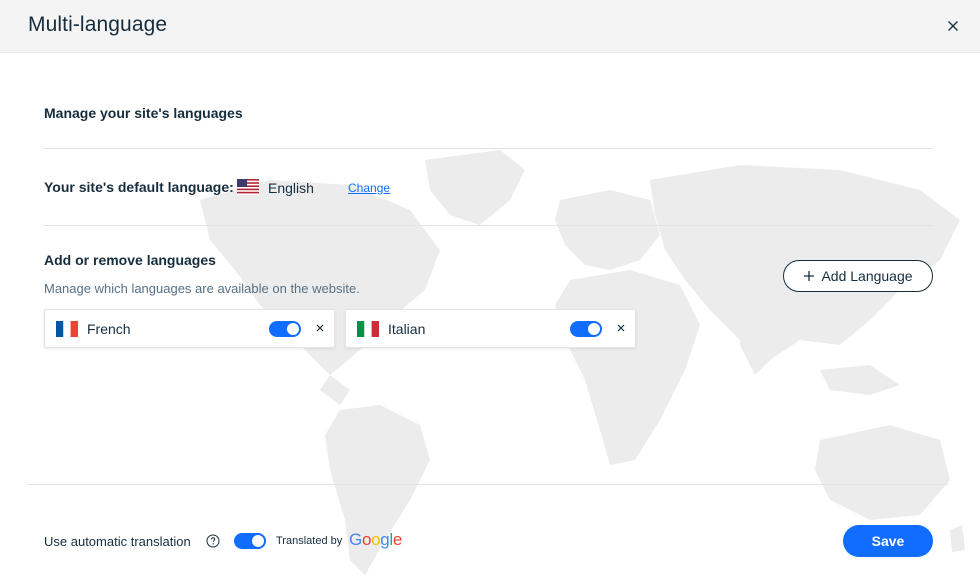 Image resolution: width=980 pixels, height=581 pixels. What do you see at coordinates (143, 113) in the screenshot?
I see `manage-languages-title: Manage your site's languages` at bounding box center [143, 113].